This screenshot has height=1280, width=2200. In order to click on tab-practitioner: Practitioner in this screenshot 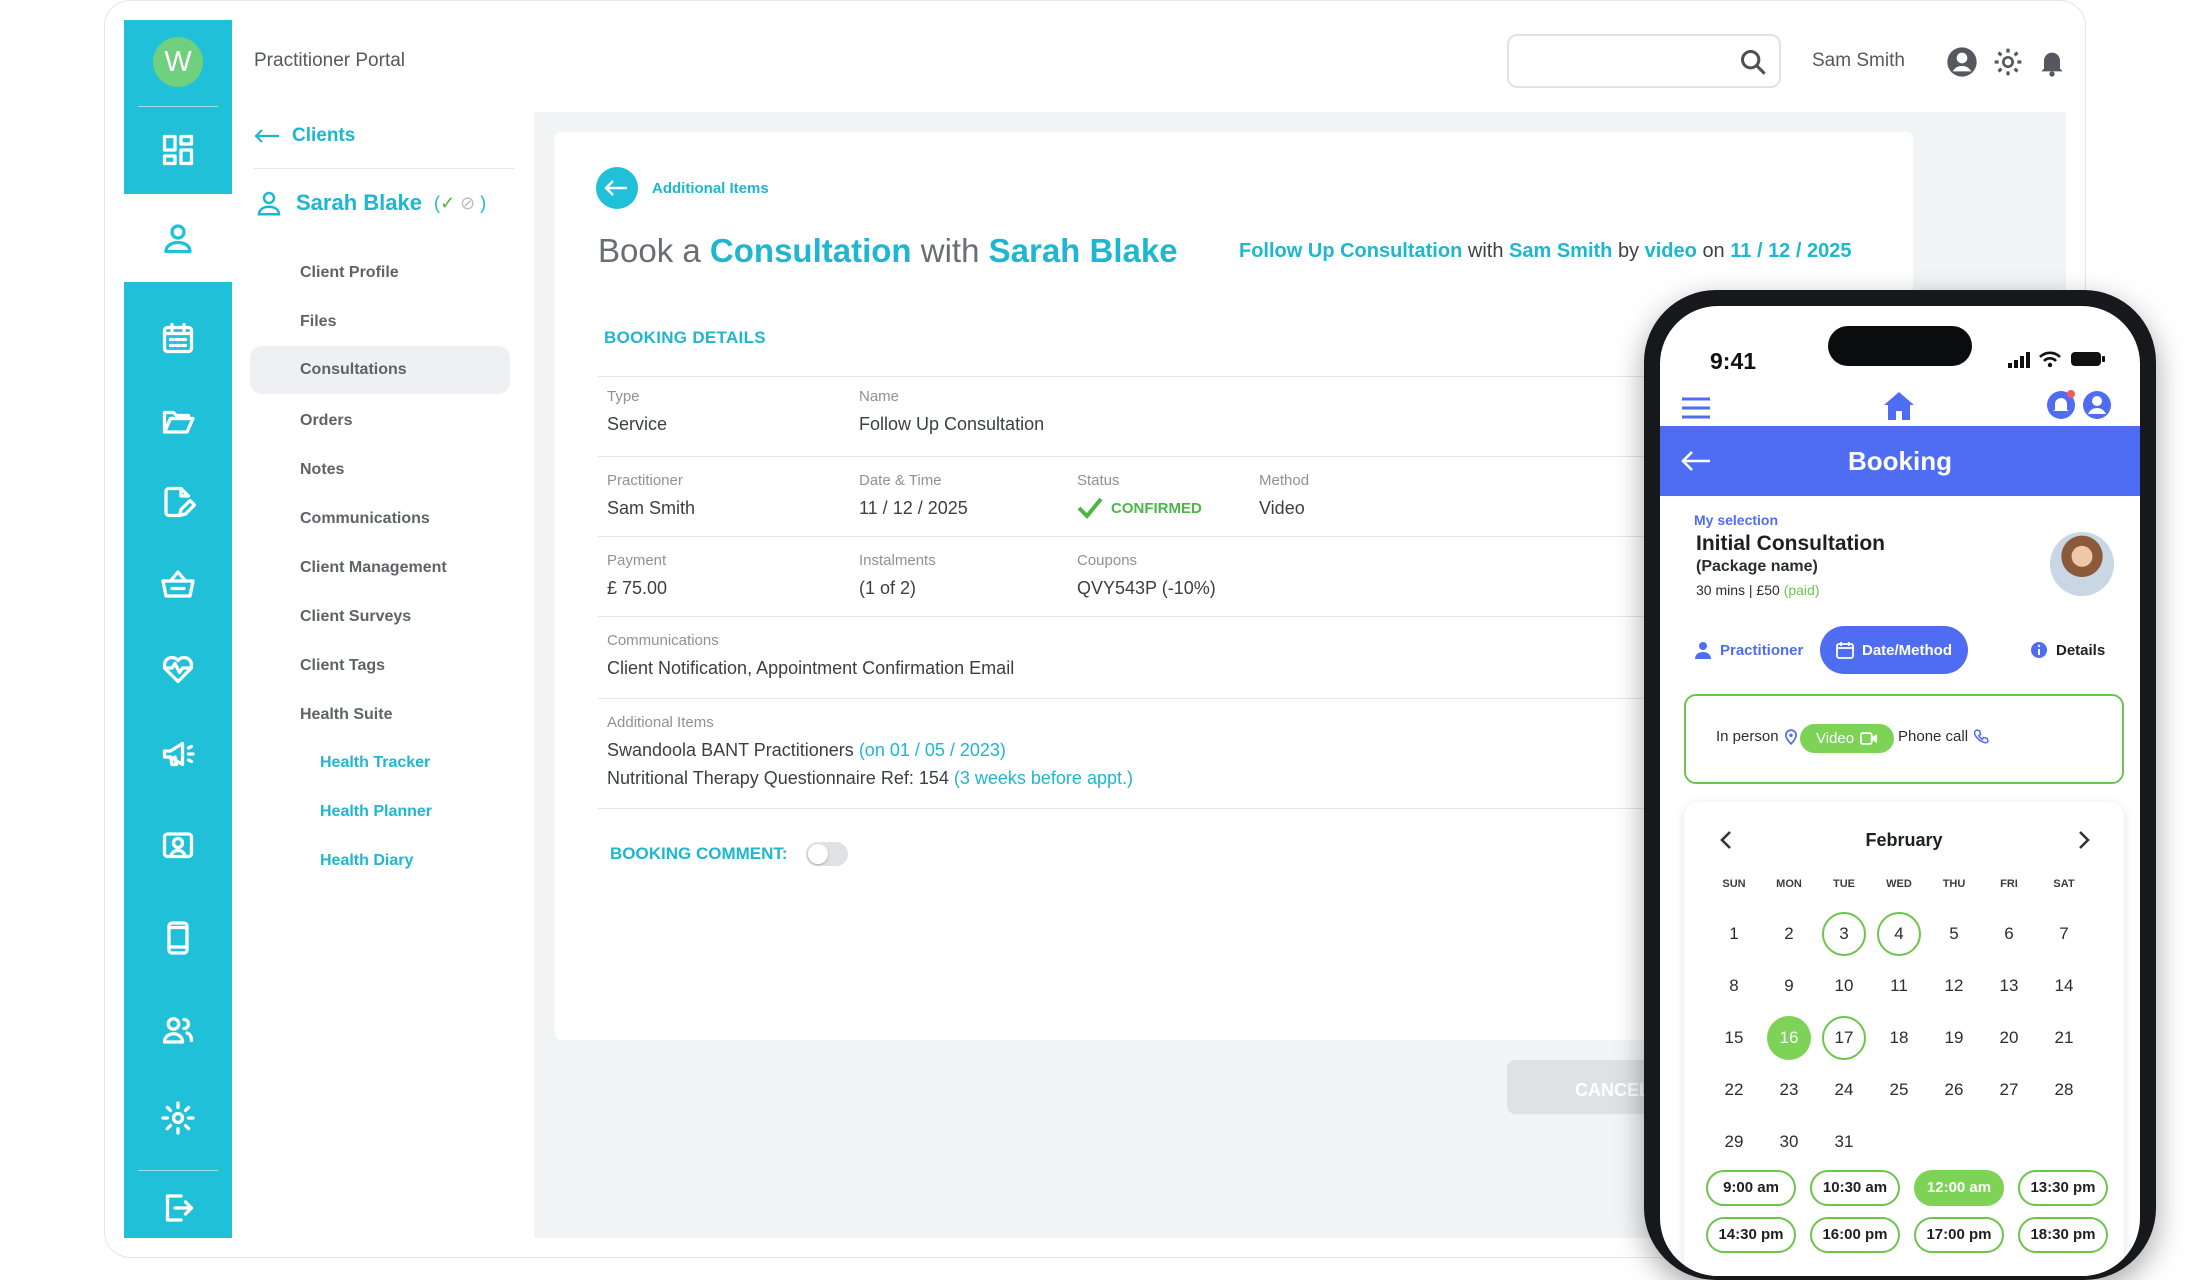, I will do `click(1748, 650)`.